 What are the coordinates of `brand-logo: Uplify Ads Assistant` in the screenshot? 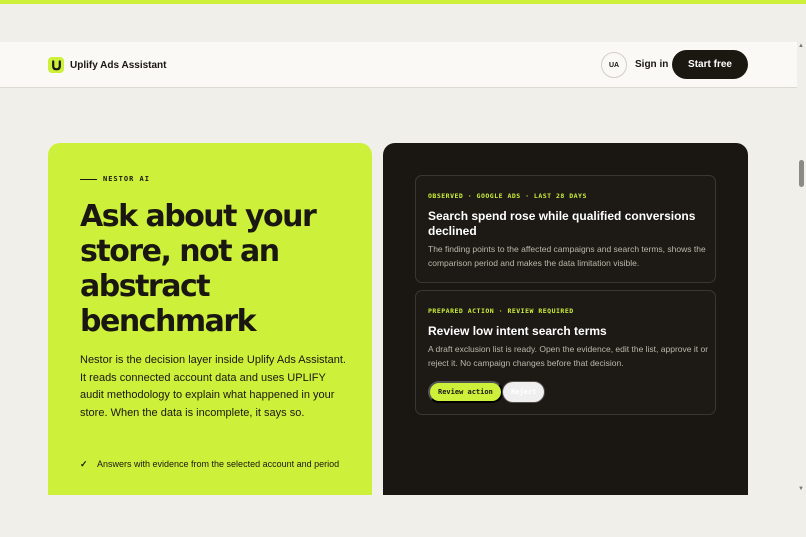 It's located at (107, 65).